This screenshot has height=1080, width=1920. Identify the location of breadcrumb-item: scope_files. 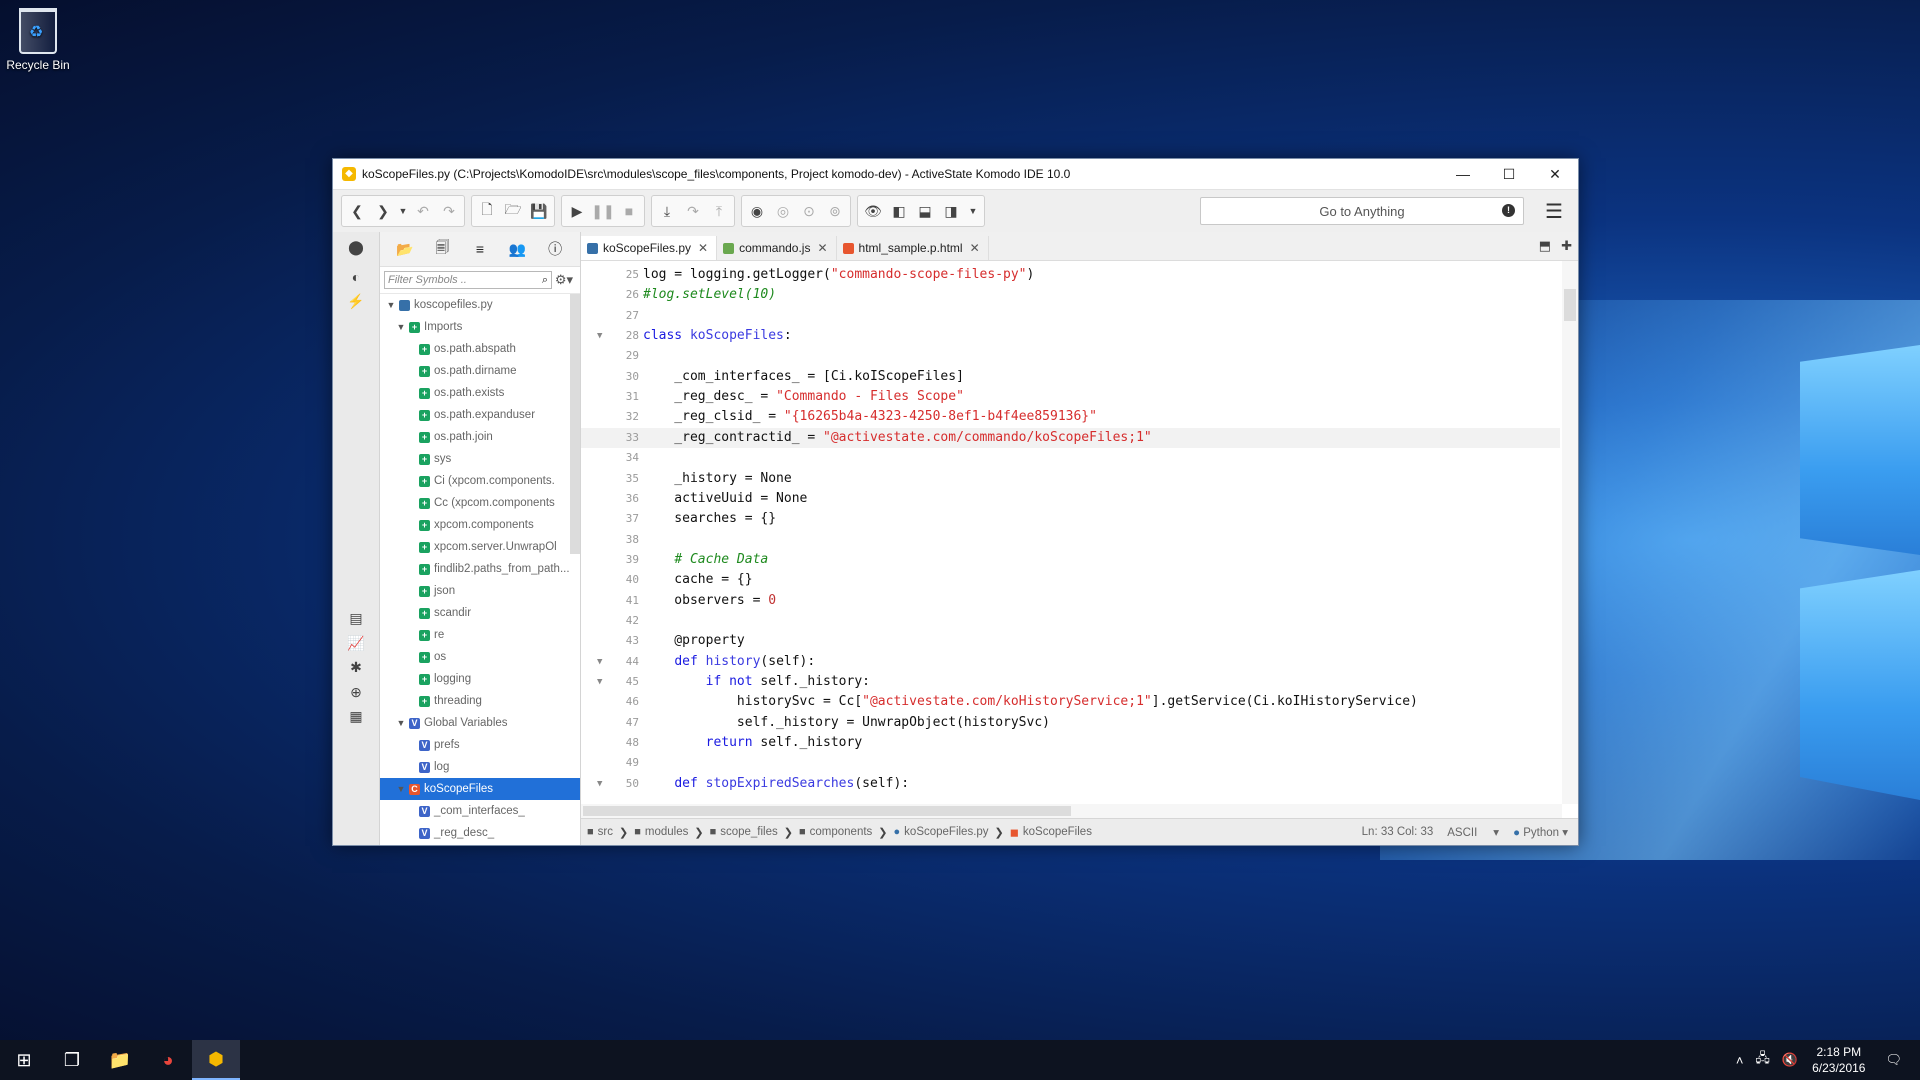
(749, 832).